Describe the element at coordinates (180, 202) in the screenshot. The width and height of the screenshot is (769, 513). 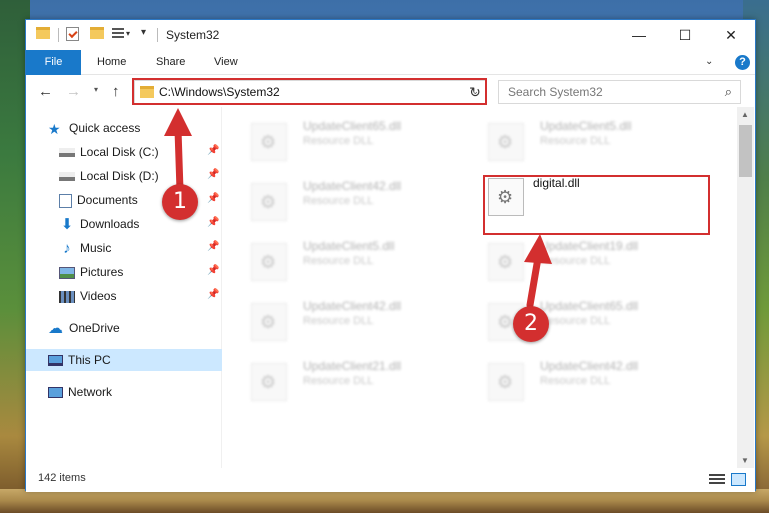
I see `step-1-badge: 1` at that location.